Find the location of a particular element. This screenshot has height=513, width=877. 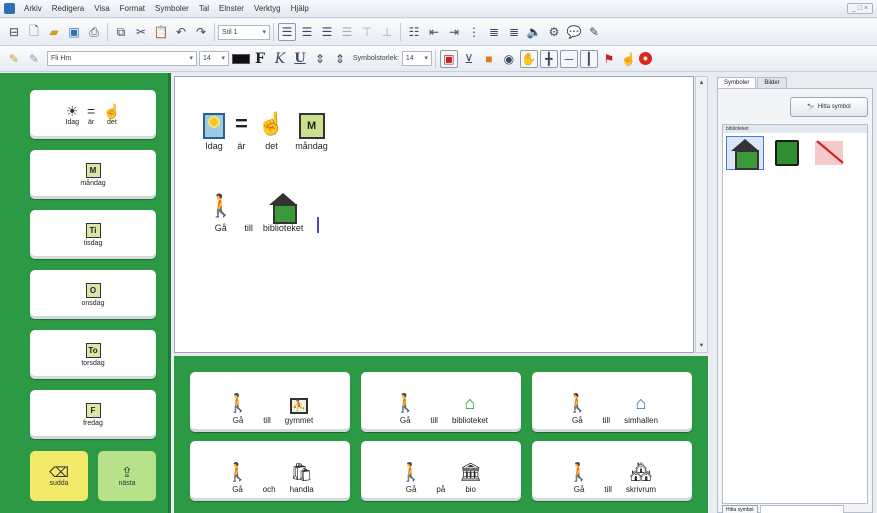

pencil-icon: ✎ is located at coordinates (34, 59).